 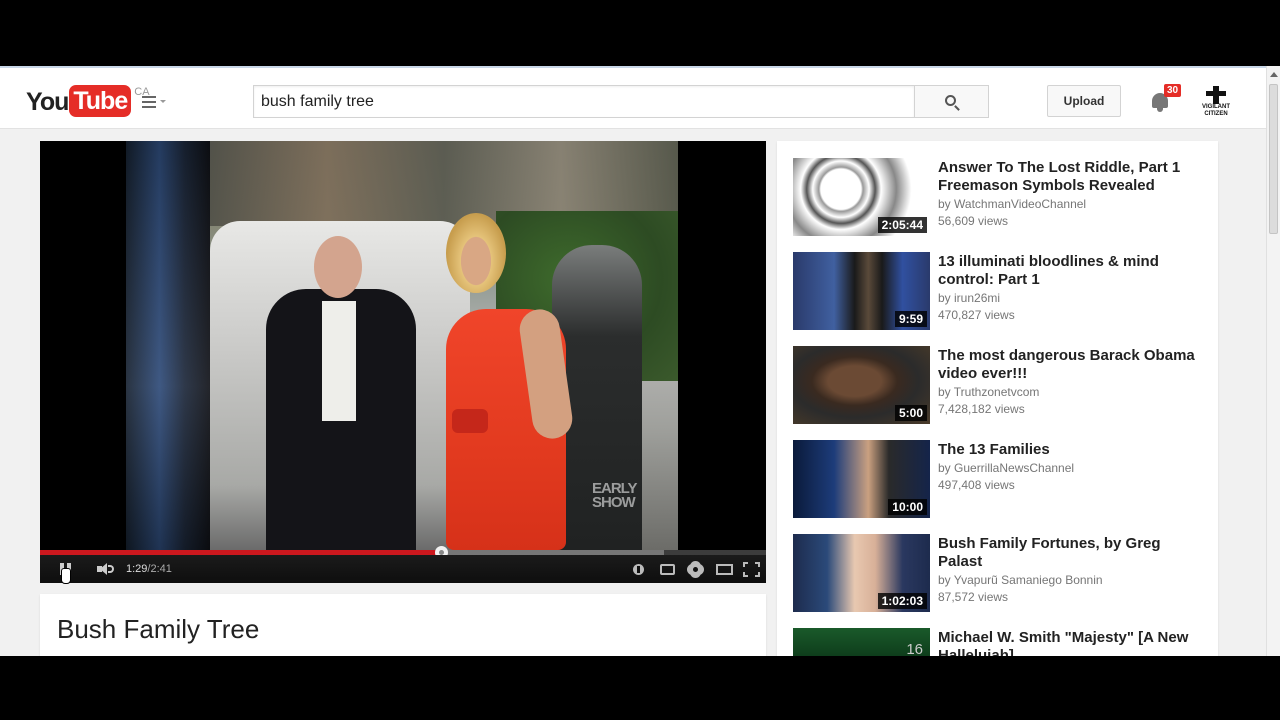 What do you see at coordinates (403, 569) in the screenshot?
I see `player-controls: 1:29 / 2:41` at bounding box center [403, 569].